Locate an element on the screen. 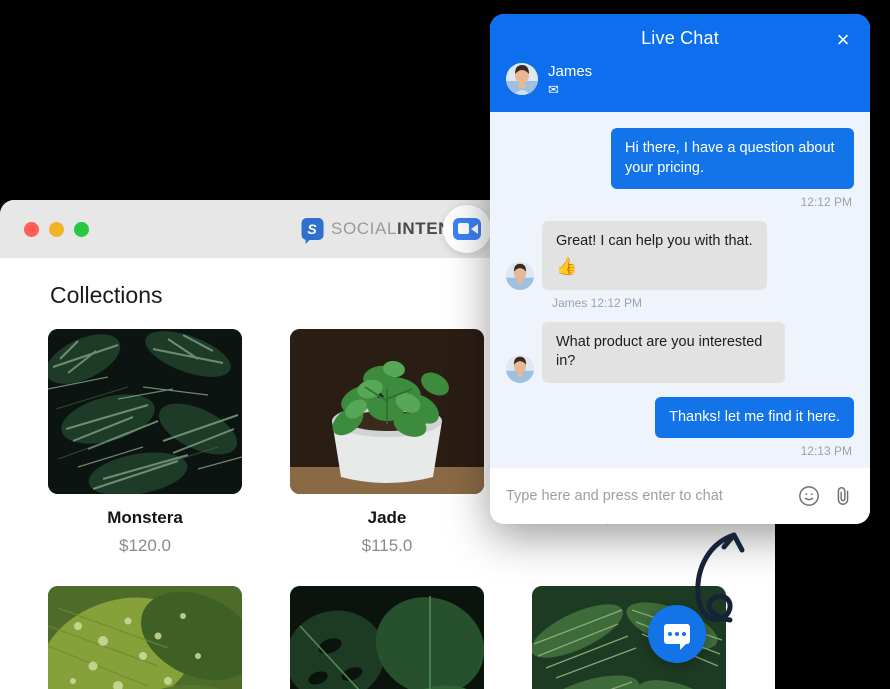 This screenshot has height=689, width=890. video-call-button is located at coordinates (467, 229).